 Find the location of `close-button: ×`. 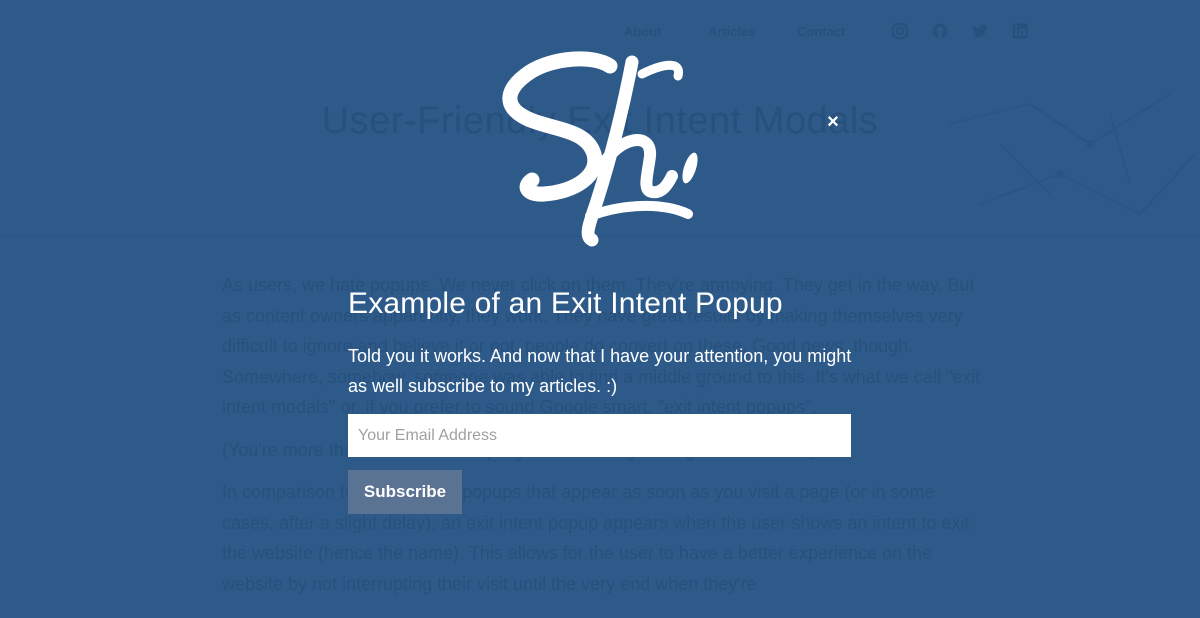

close-button: × is located at coordinates (833, 122).